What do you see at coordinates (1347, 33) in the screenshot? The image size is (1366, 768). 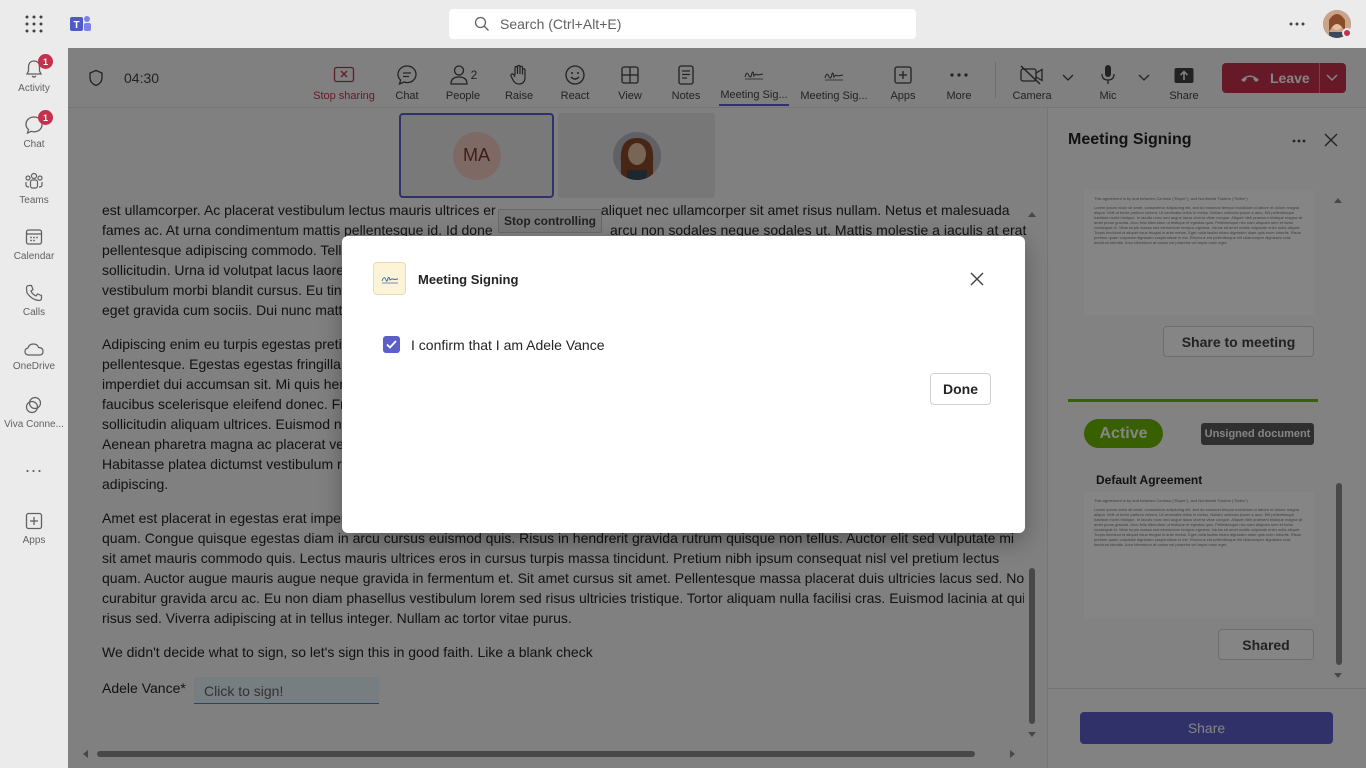 I see `presence-dnd-icon` at bounding box center [1347, 33].